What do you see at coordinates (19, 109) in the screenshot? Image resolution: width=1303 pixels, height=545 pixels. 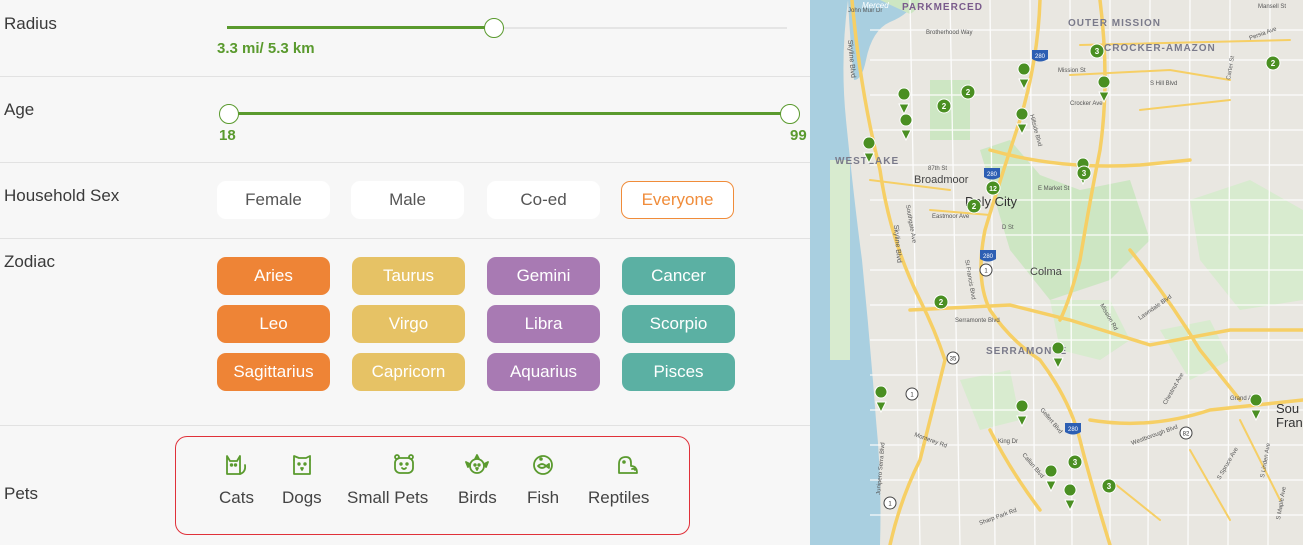 I see `age-label: Age` at bounding box center [19, 109].